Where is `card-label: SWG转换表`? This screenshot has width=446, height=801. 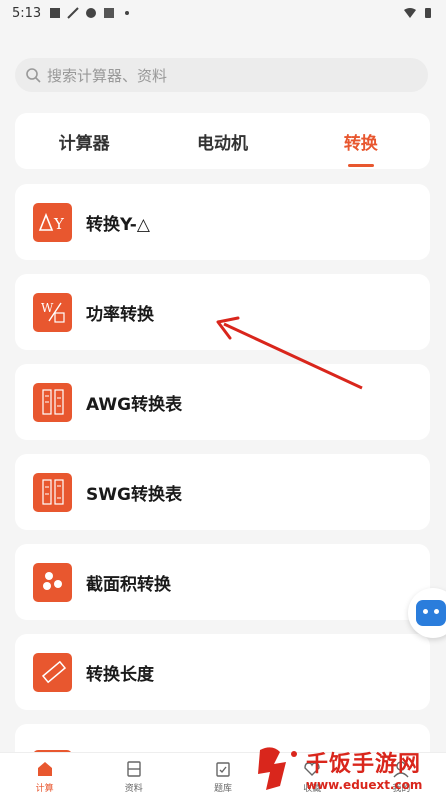 card-label: SWG转换表 is located at coordinates (134, 494).